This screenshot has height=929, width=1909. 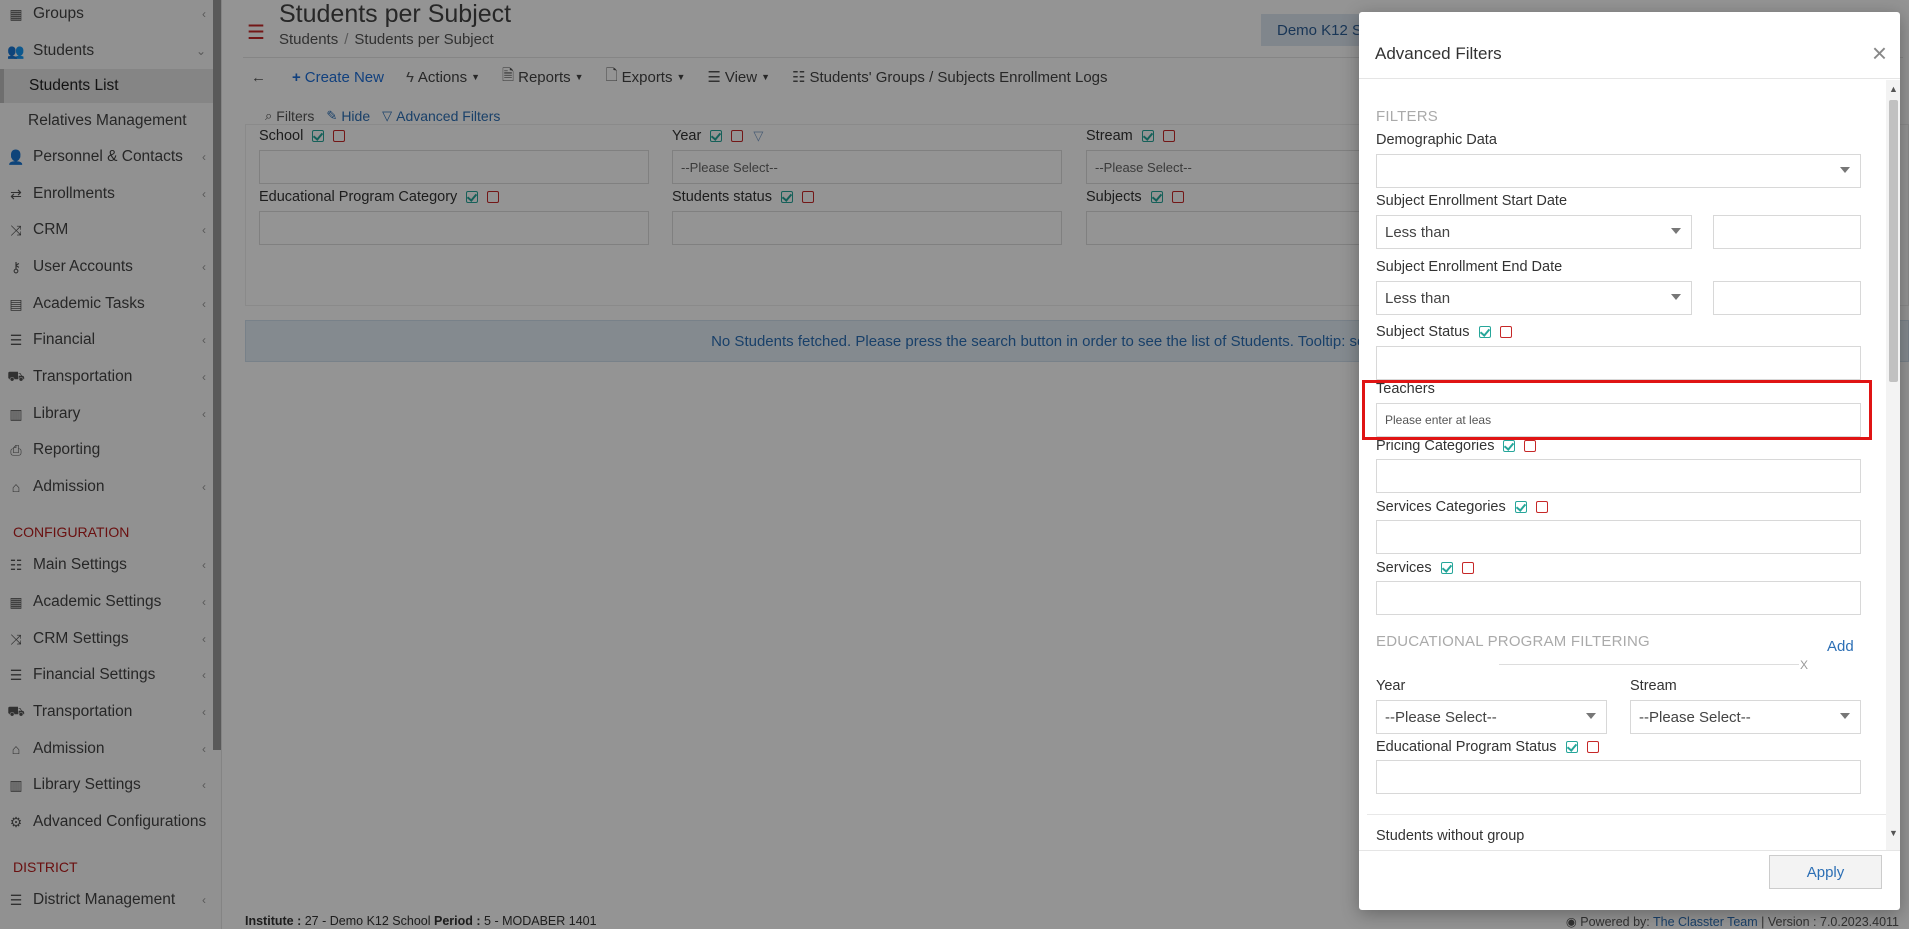 What do you see at coordinates (1618, 598) in the screenshot?
I see `services-select` at bounding box center [1618, 598].